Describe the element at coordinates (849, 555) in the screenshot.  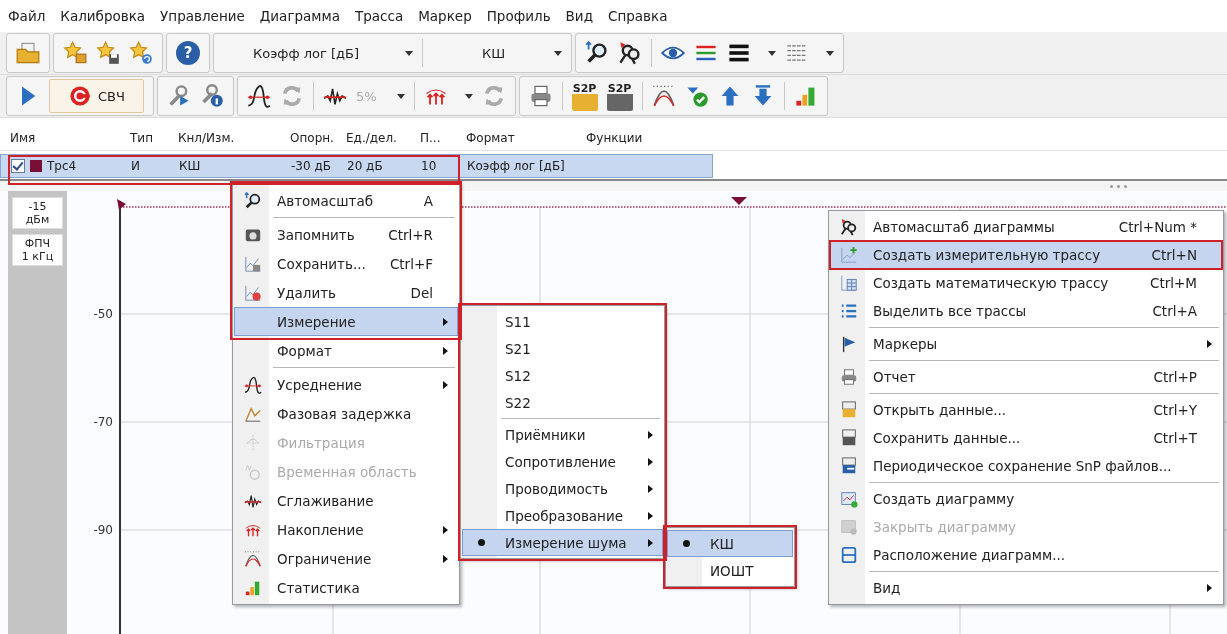
I see `split-window-icon` at that location.